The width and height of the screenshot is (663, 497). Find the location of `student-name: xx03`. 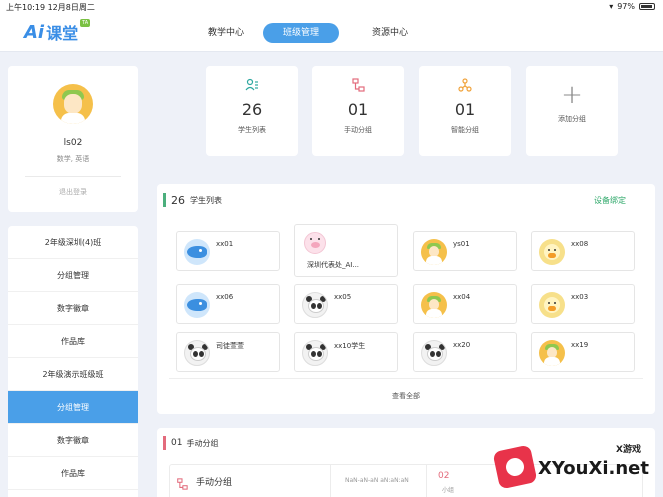

student-name: xx03 is located at coordinates (580, 297).